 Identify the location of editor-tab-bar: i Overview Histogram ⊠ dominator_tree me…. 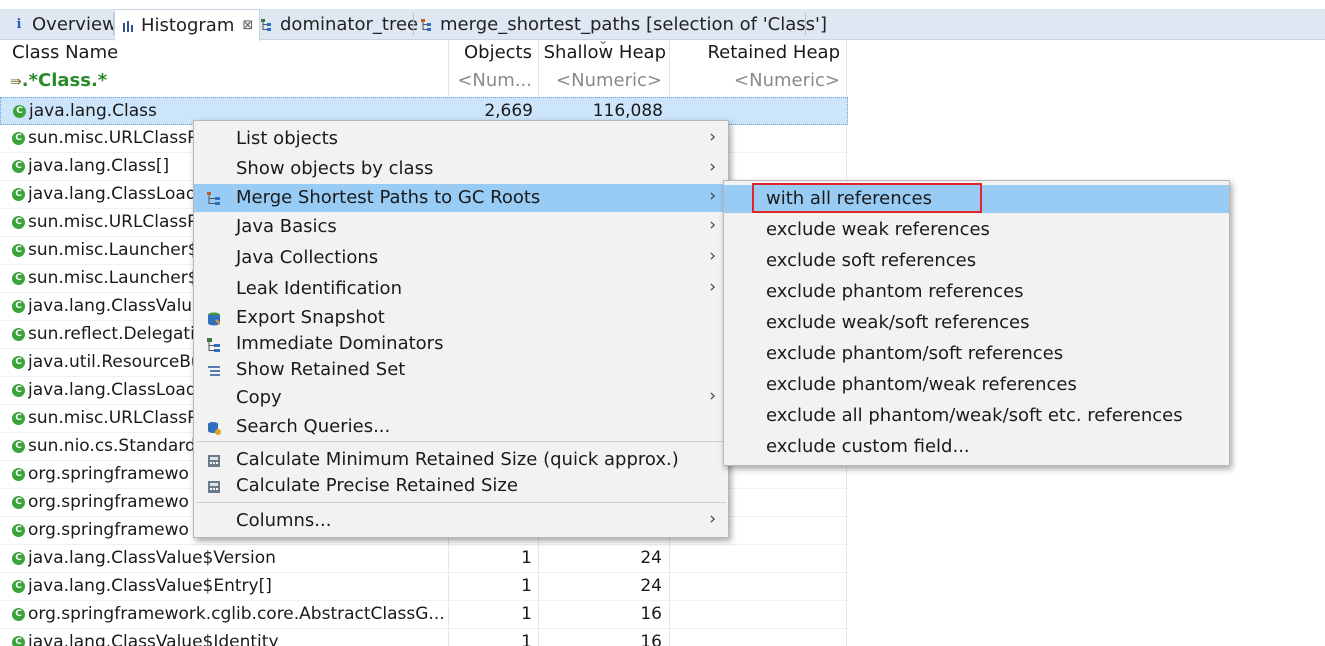
(662, 20).